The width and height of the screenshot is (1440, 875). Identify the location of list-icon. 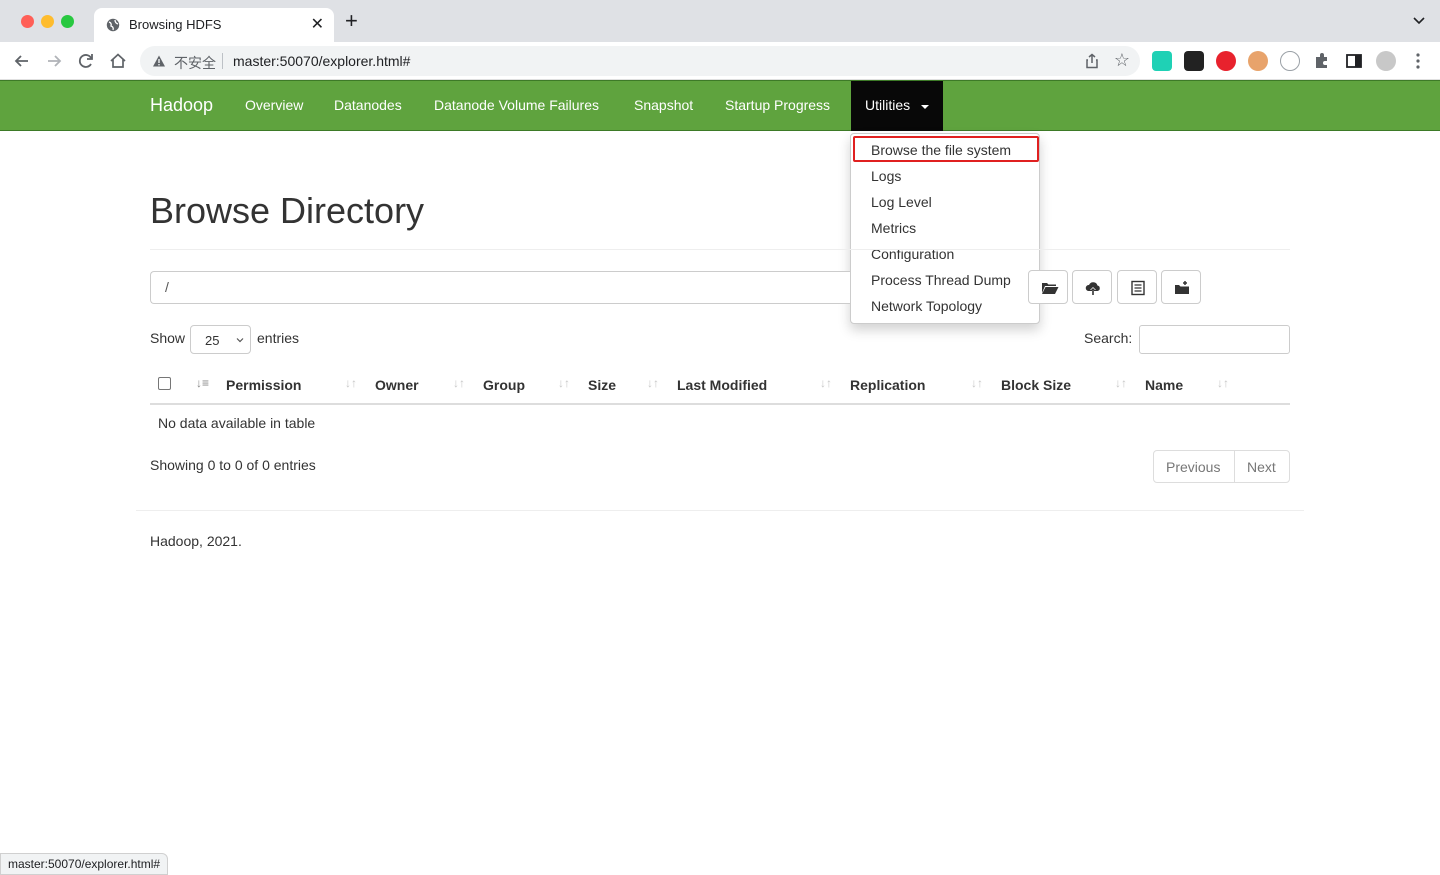
(1138, 288).